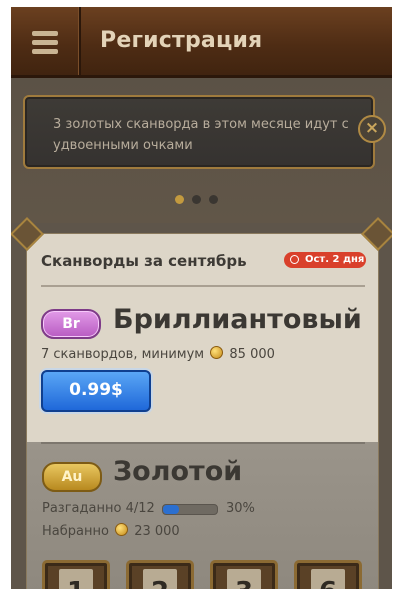 The height and width of the screenshot is (596, 404). Describe the element at coordinates (179, 199) in the screenshot. I see `pager-dot-active` at that location.